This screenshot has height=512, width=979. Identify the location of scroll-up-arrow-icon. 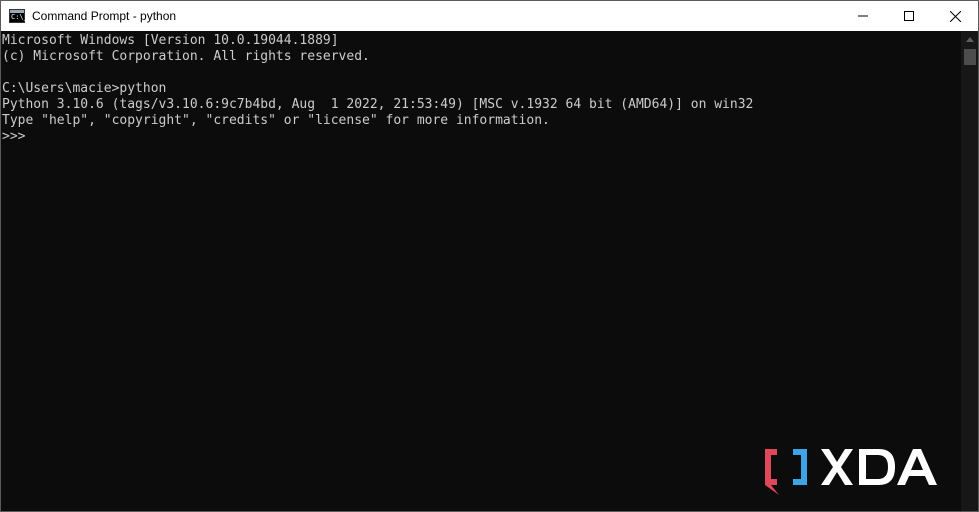
(969, 39).